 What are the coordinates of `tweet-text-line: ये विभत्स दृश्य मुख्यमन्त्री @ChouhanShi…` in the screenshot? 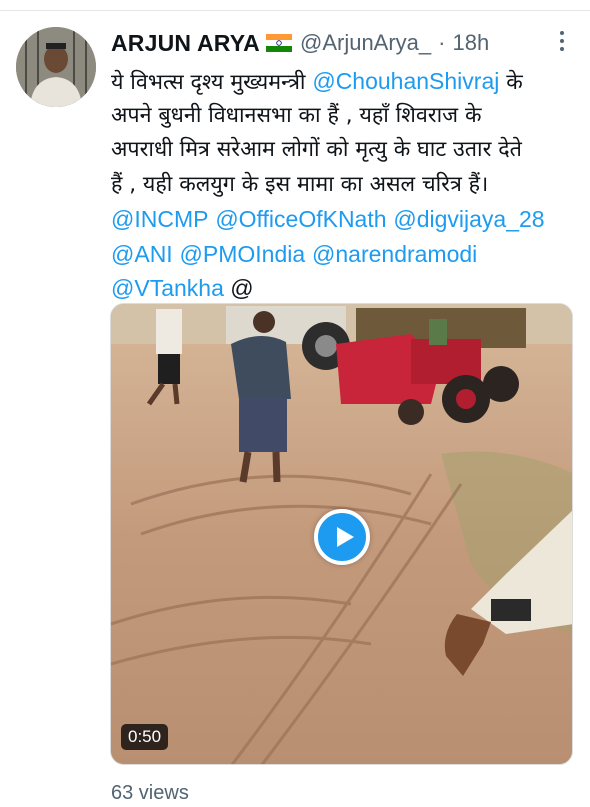 It's located at (346, 81).